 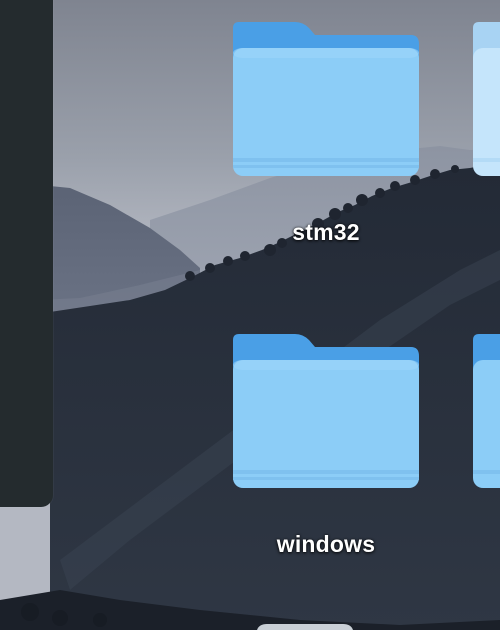 What do you see at coordinates (26, 253) in the screenshot?
I see `sidebar-panel` at bounding box center [26, 253].